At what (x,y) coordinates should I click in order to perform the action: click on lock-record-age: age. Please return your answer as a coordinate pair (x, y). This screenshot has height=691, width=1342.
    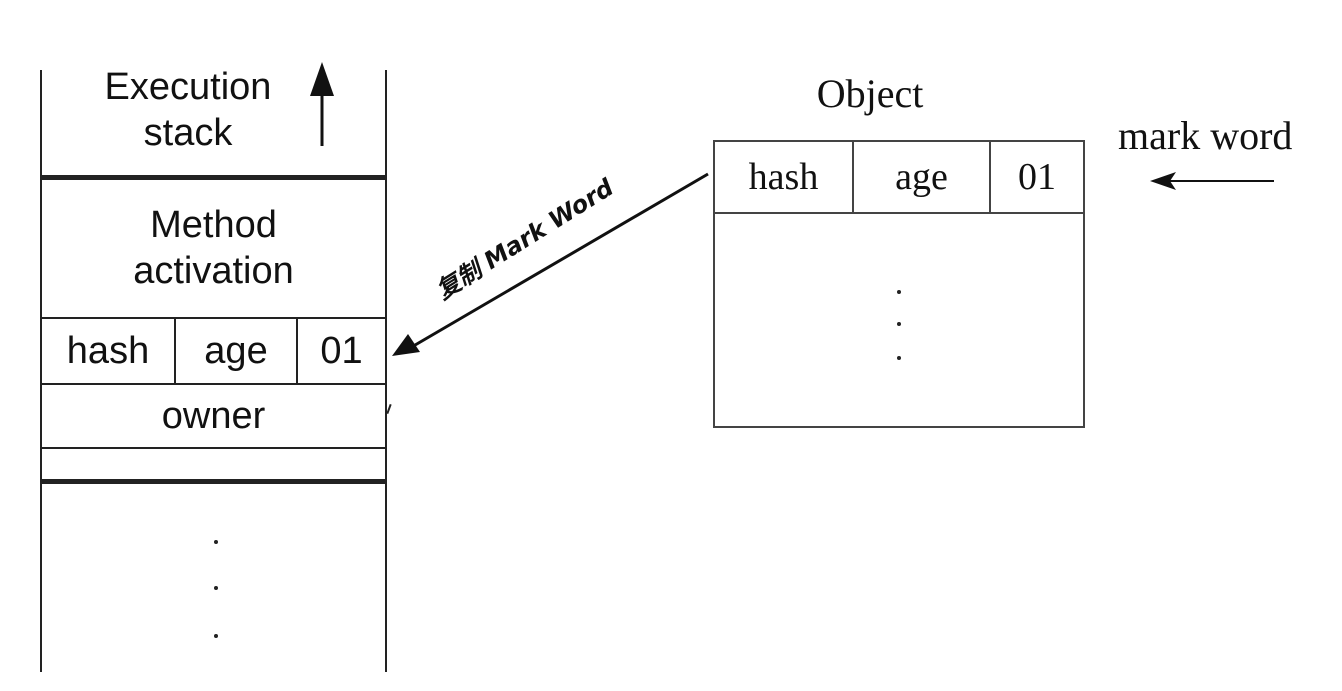
    Looking at the image, I should click on (236, 351).